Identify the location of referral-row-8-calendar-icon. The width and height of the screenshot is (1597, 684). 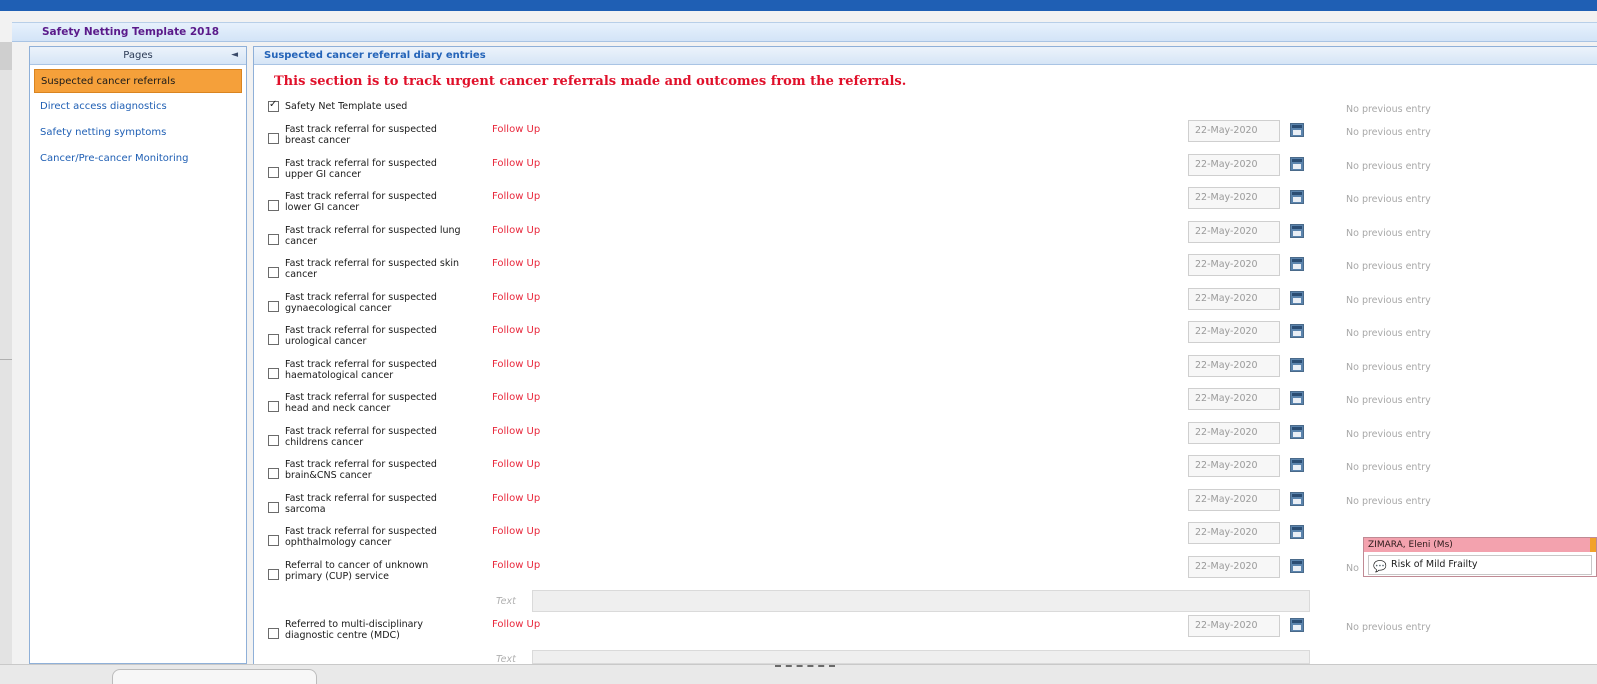
(1297, 365).